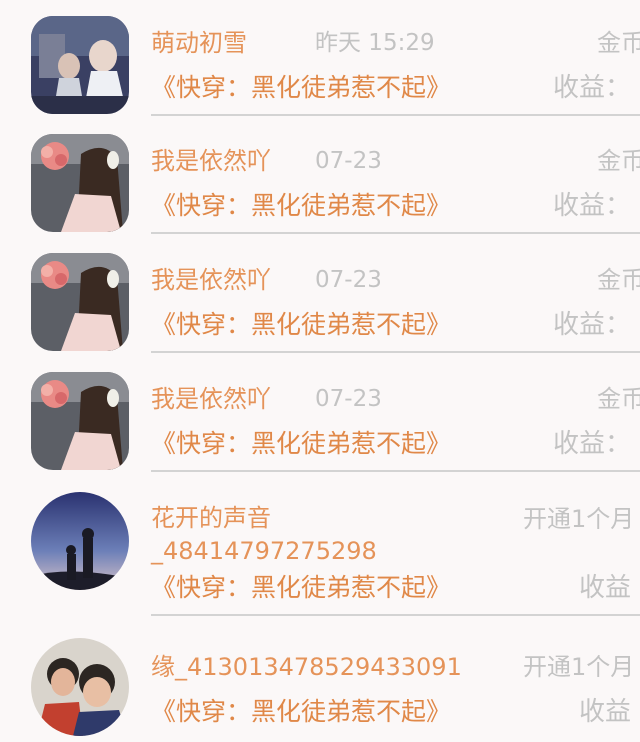 The height and width of the screenshot is (742, 640). Describe the element at coordinates (306, 667) in the screenshot. I see `user-name: 缘_413013478529433091` at that location.